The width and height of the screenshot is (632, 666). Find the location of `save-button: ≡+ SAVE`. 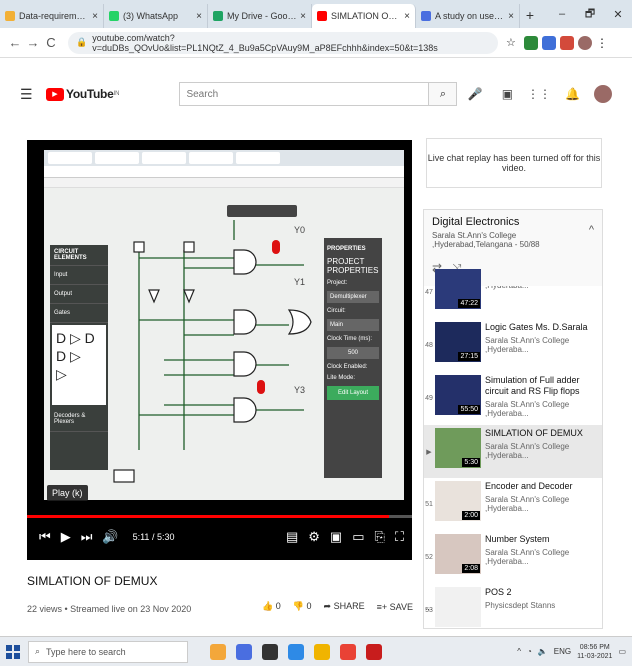

save-button: ≡+ SAVE is located at coordinates (395, 607).